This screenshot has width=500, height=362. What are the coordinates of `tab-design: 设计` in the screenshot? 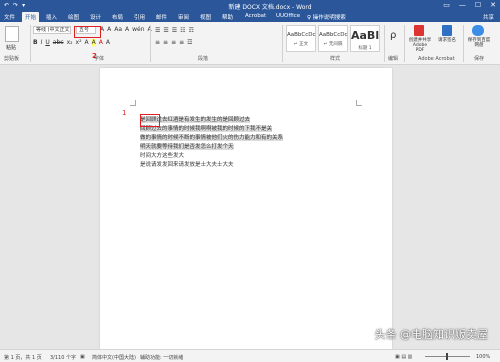 It's located at (95, 17).